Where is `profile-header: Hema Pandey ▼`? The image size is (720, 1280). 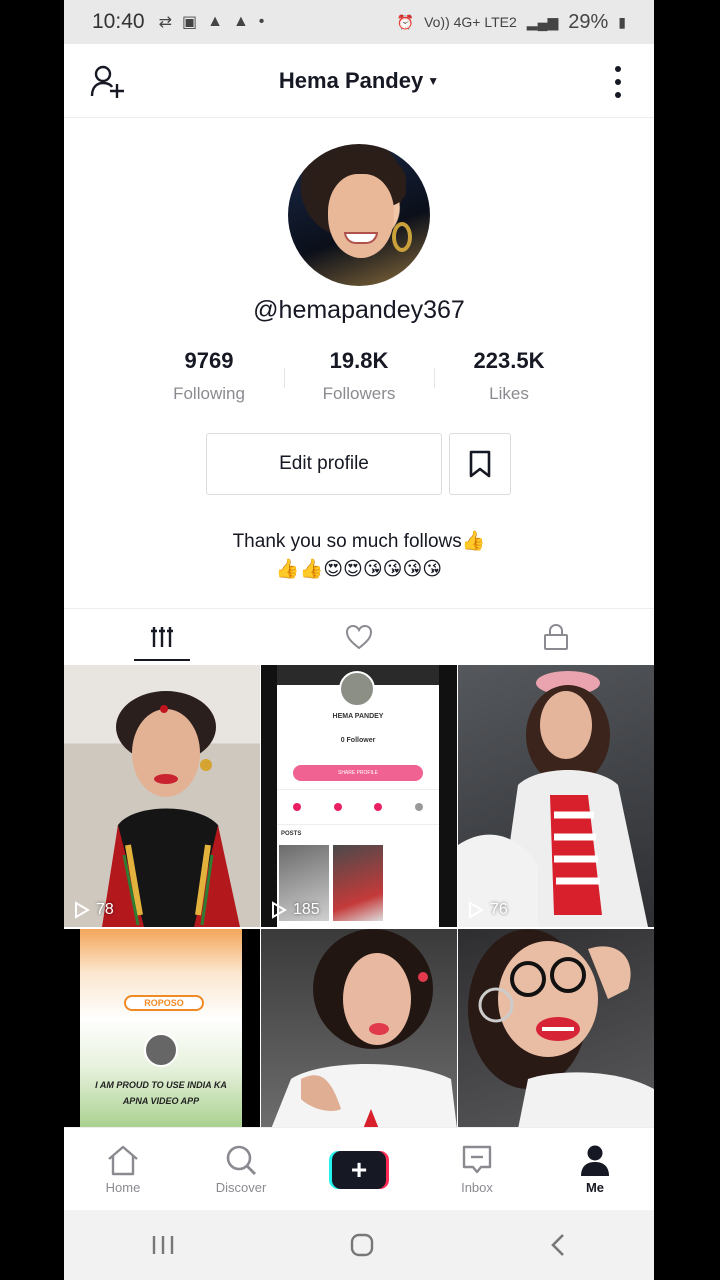 profile-header: Hema Pandey ▼ is located at coordinates (359, 81).